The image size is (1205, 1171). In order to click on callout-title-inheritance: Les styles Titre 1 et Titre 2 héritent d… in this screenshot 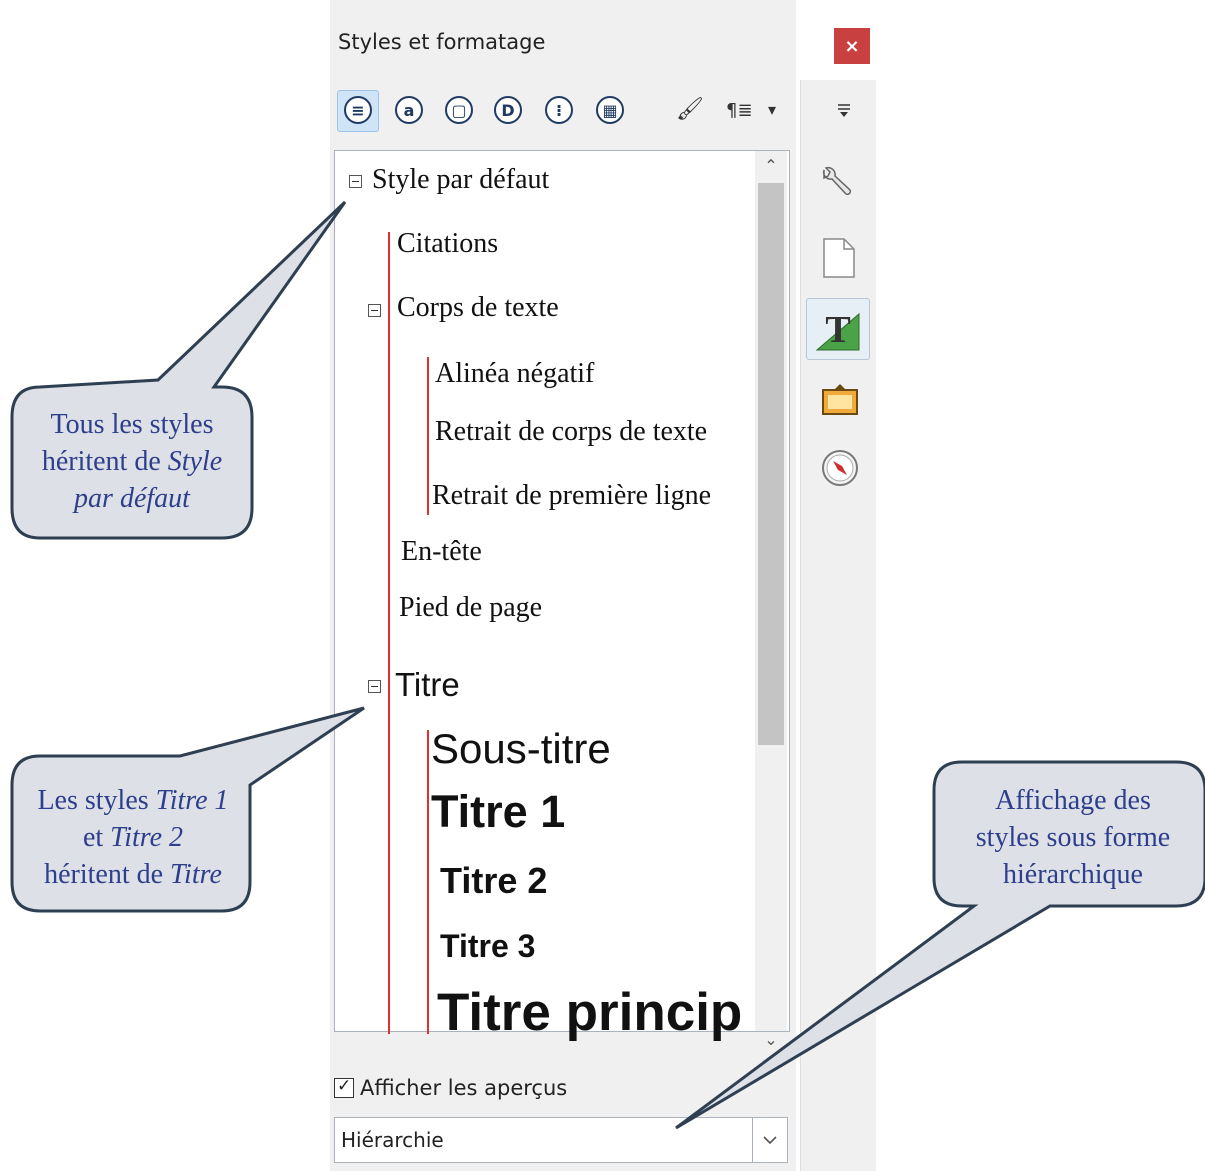, I will do `click(133, 837)`.